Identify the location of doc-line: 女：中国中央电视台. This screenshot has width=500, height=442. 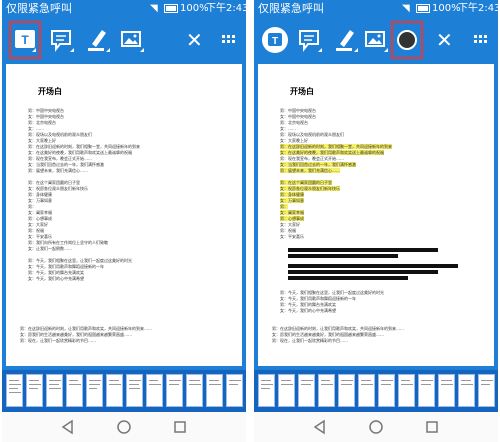
(46, 116).